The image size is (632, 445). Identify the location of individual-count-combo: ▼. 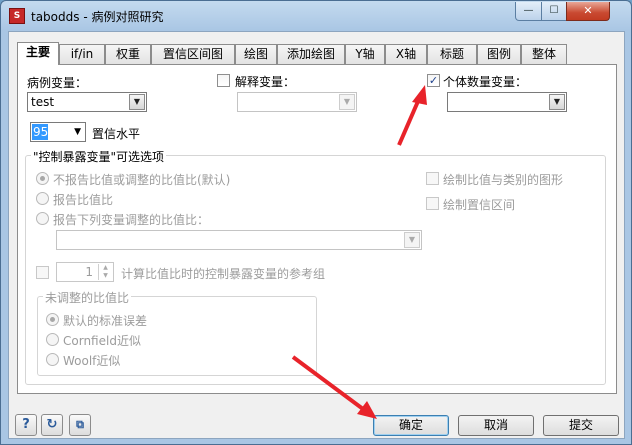
(507, 102).